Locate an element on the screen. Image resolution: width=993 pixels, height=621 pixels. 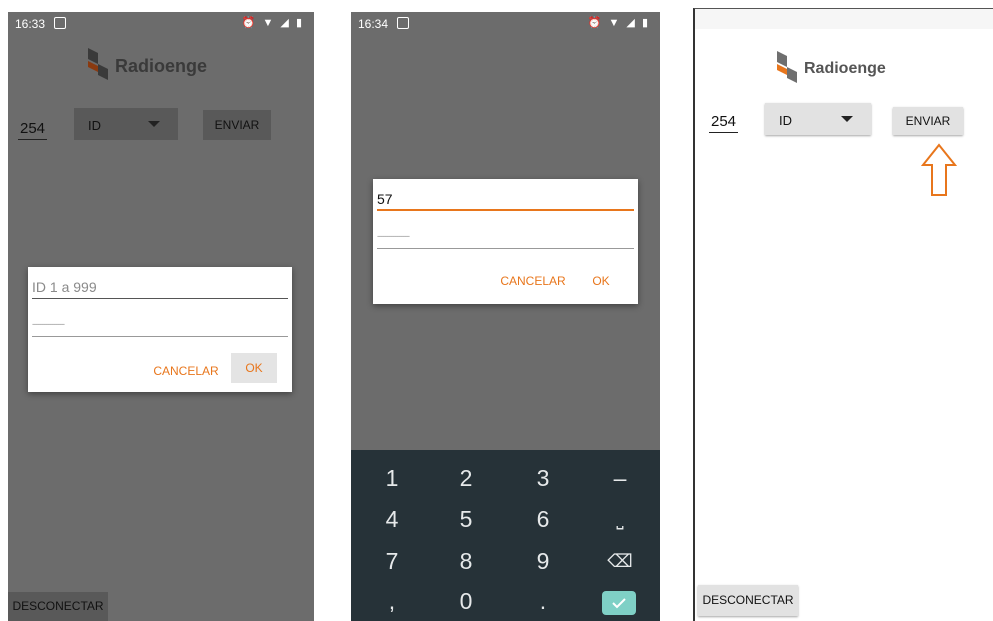
backspace-icon: ⌫ is located at coordinates (620, 561).